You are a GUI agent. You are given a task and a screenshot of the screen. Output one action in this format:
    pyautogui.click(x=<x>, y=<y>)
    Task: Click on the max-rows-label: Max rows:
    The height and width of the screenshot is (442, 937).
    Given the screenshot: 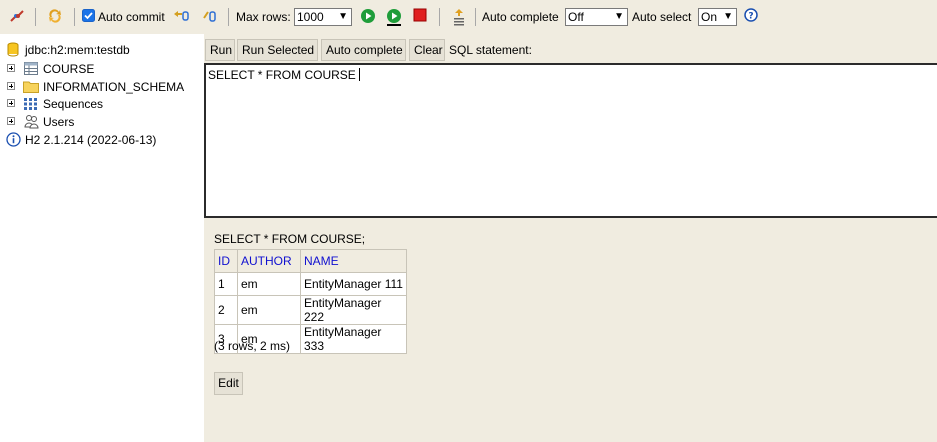 What is the action you would take?
    pyautogui.click(x=263, y=17)
    